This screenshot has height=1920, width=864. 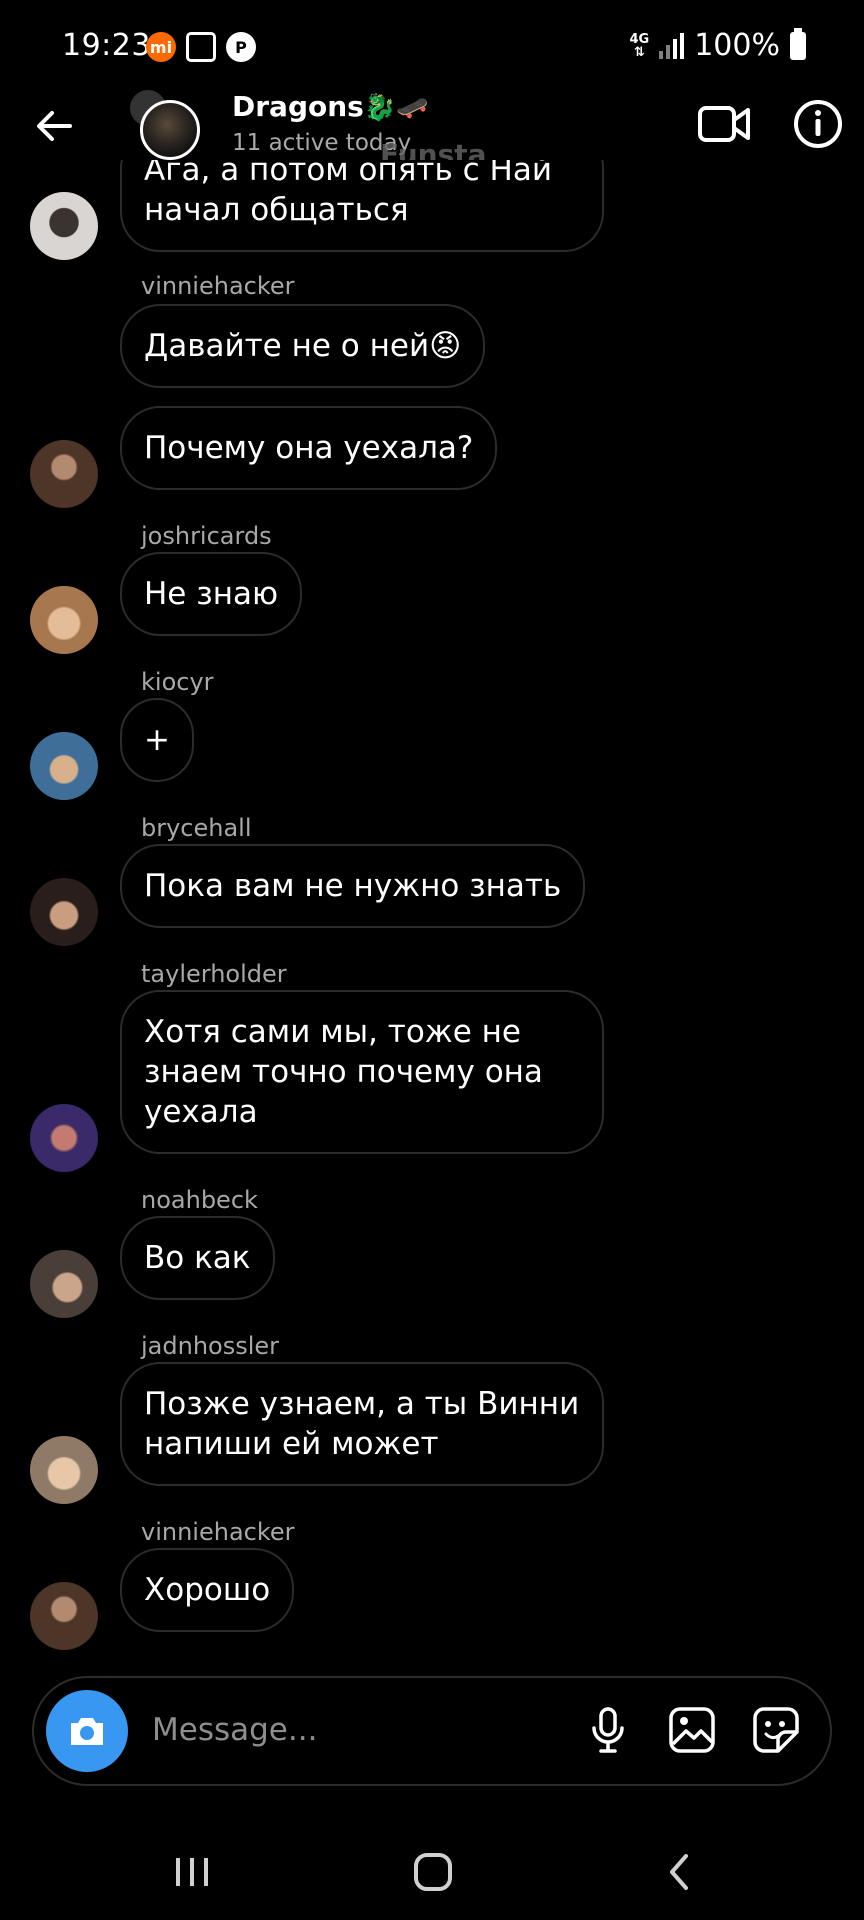 What do you see at coordinates (737, 45) in the screenshot?
I see `battery-percent: 100%` at bounding box center [737, 45].